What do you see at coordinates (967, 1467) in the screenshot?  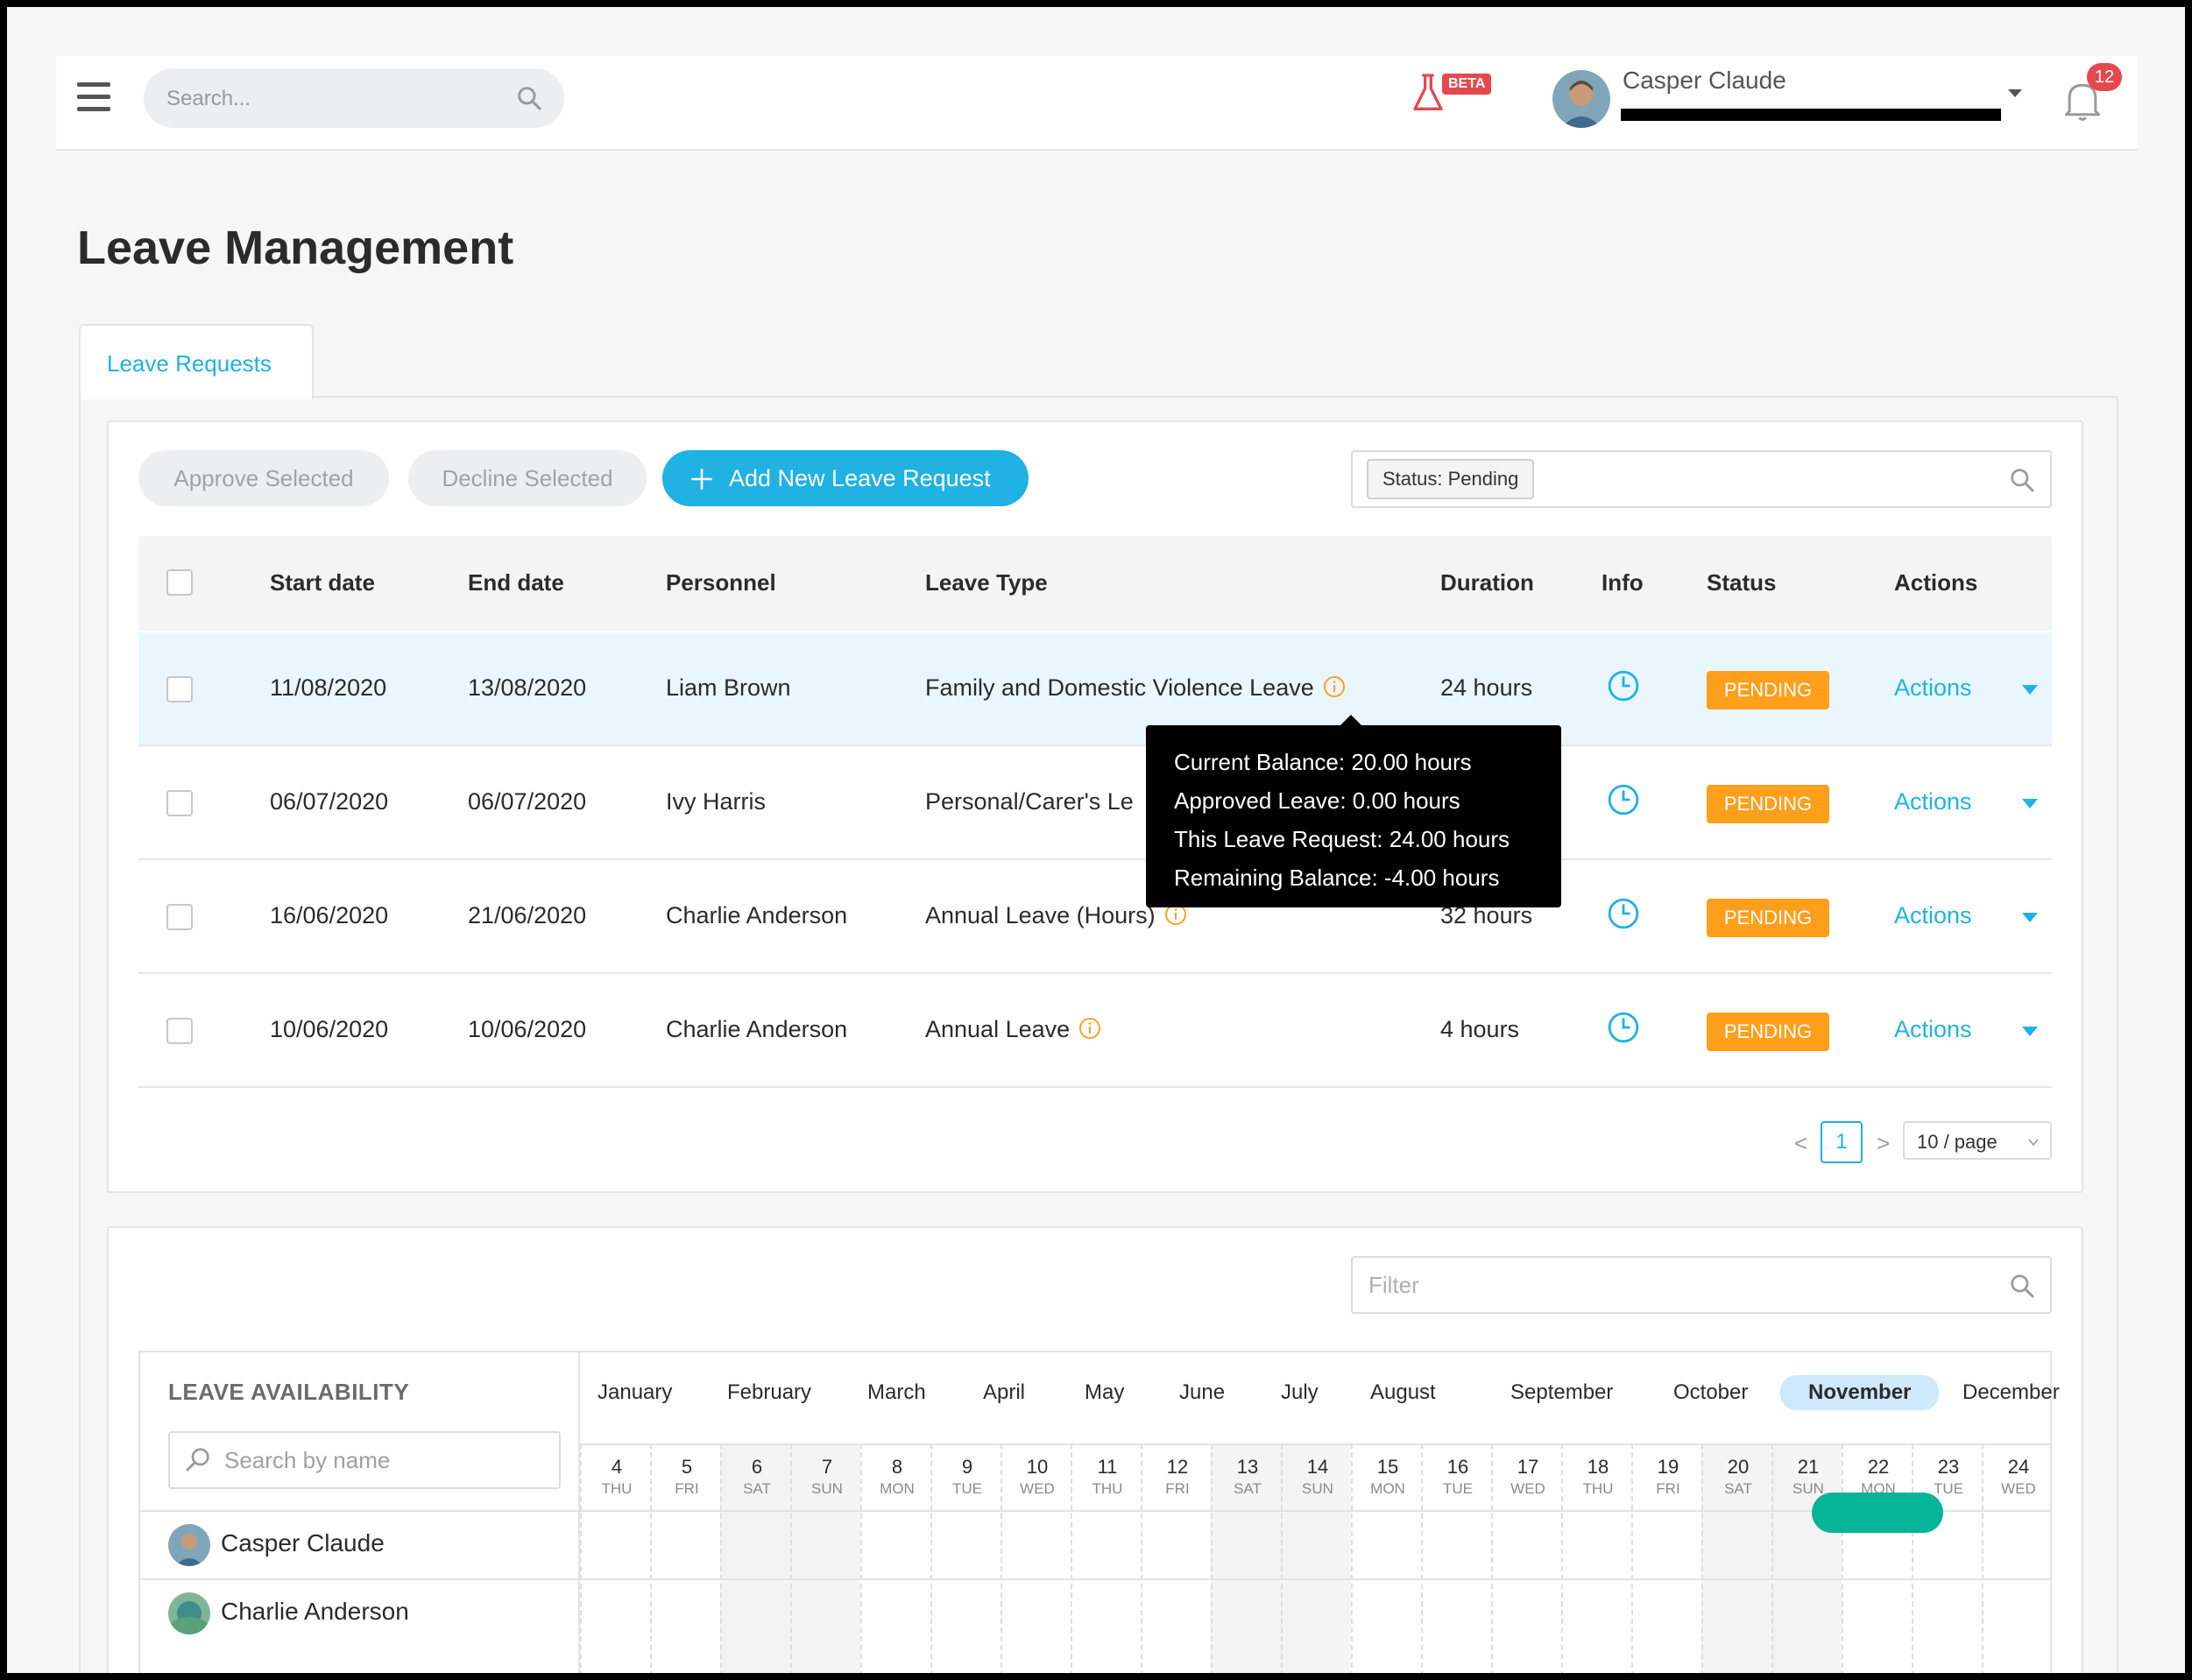 I see `day-number: 9` at bounding box center [967, 1467].